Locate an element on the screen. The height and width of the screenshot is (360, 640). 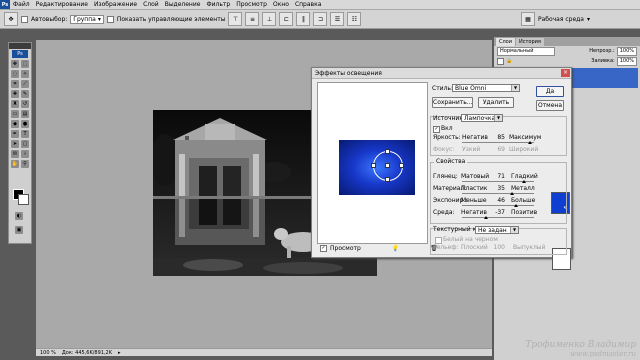
watermark-name: Трофименко Владимир is located at coordinates (580, 345).